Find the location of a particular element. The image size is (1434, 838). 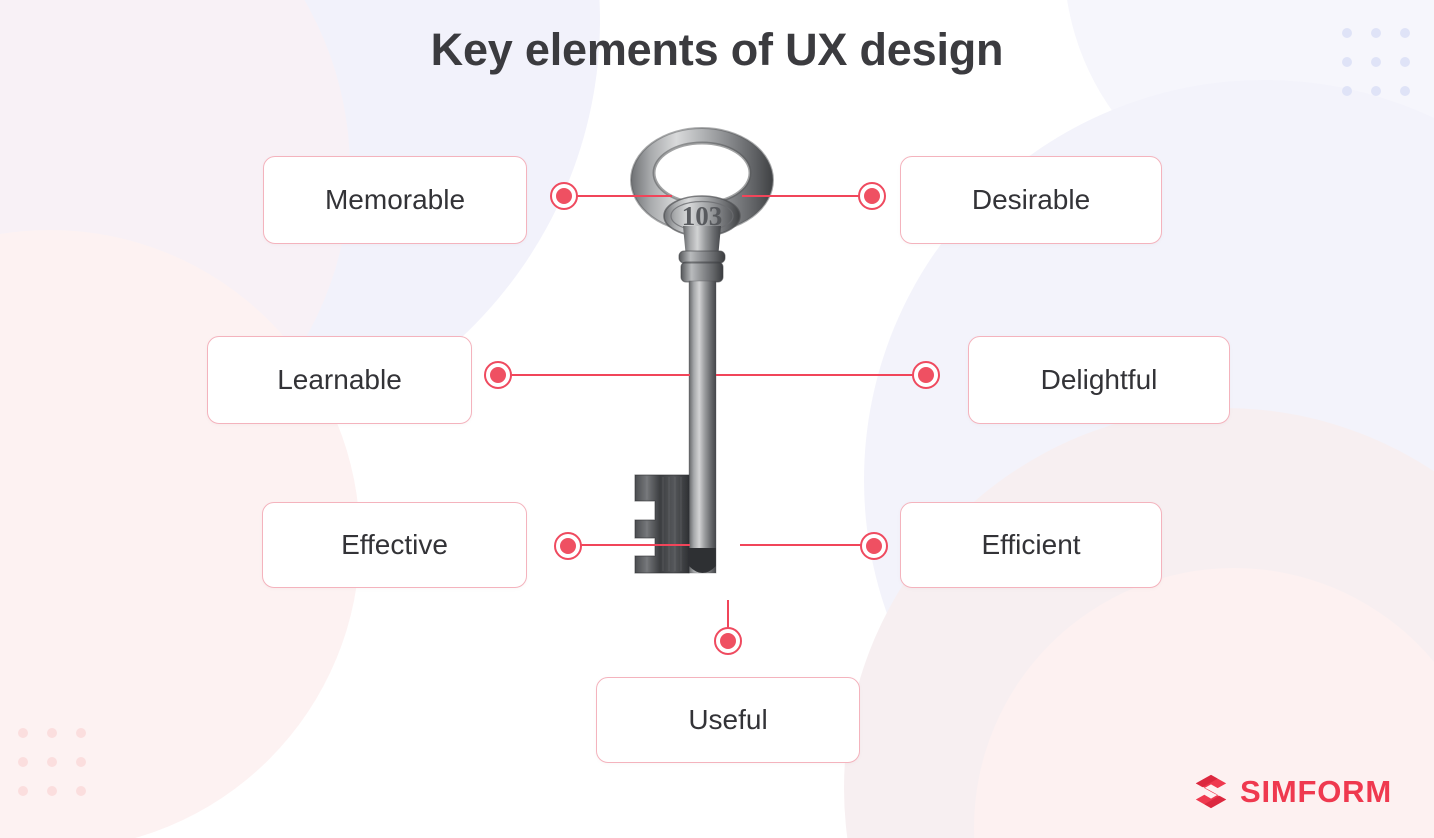

node-box-efficient: Efficient is located at coordinates (1031, 545).